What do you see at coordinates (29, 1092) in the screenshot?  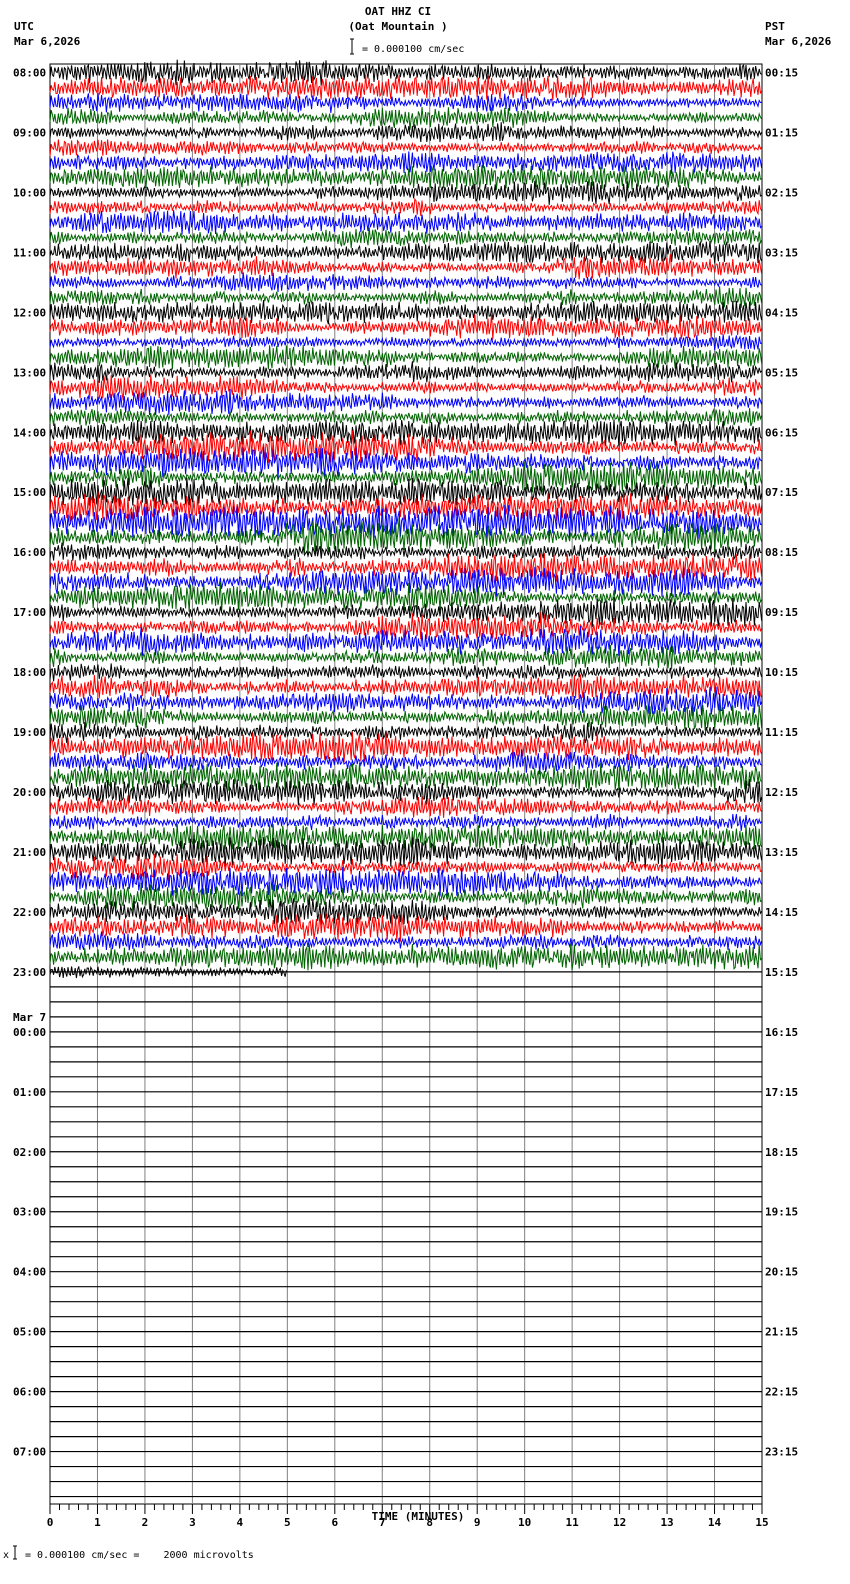 I see `utc-hour-label: 01:00` at bounding box center [29, 1092].